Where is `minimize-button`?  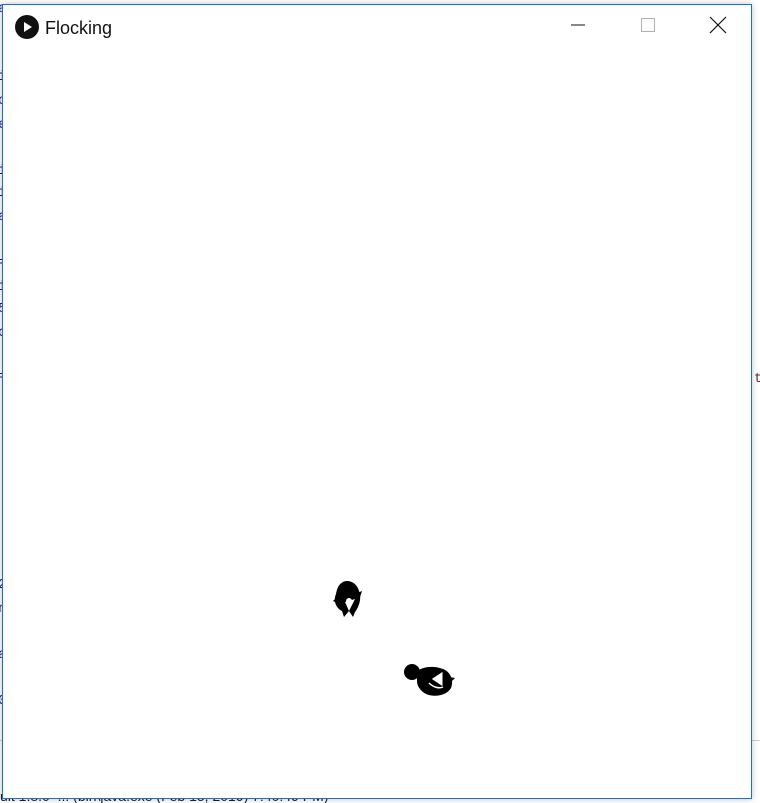
minimize-button is located at coordinates (578, 25).